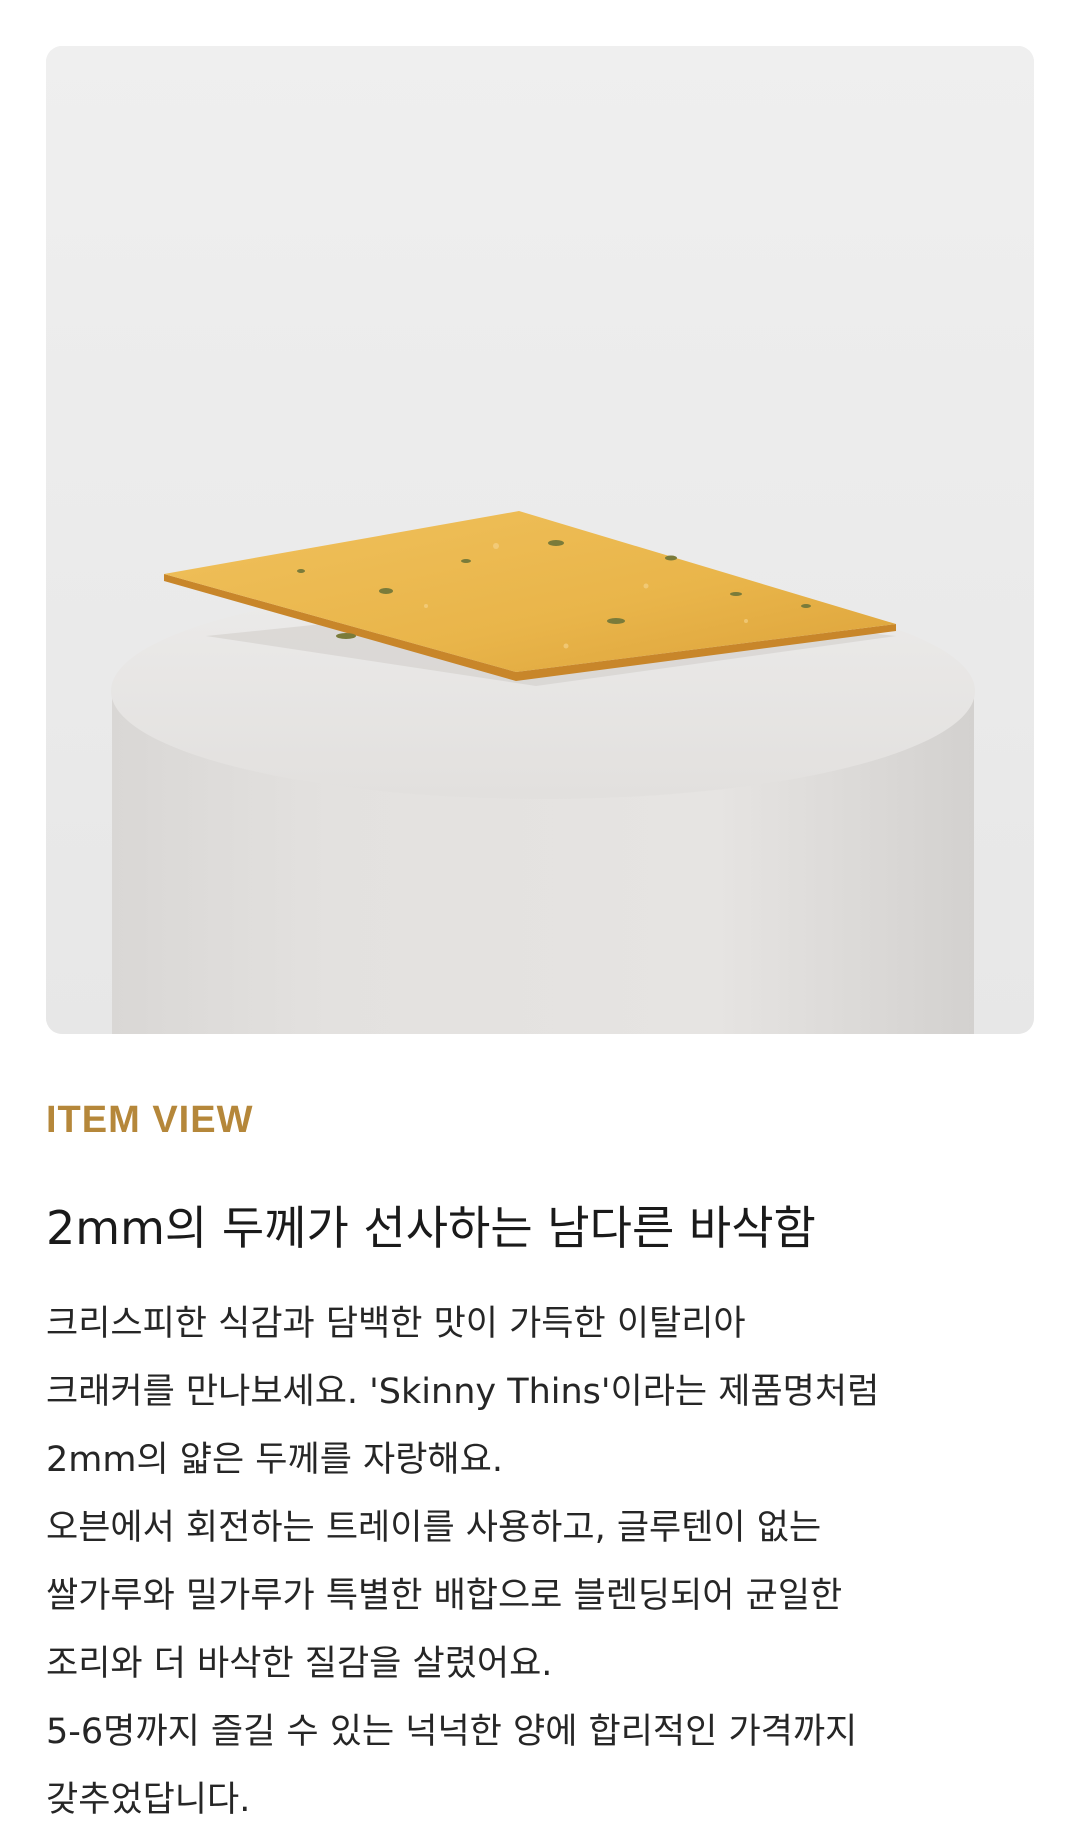 Image resolution: width=1080 pixels, height=1846 pixels. Describe the element at coordinates (150, 1120) in the screenshot. I see `section-eyebrow: ITEM VIEW` at that location.